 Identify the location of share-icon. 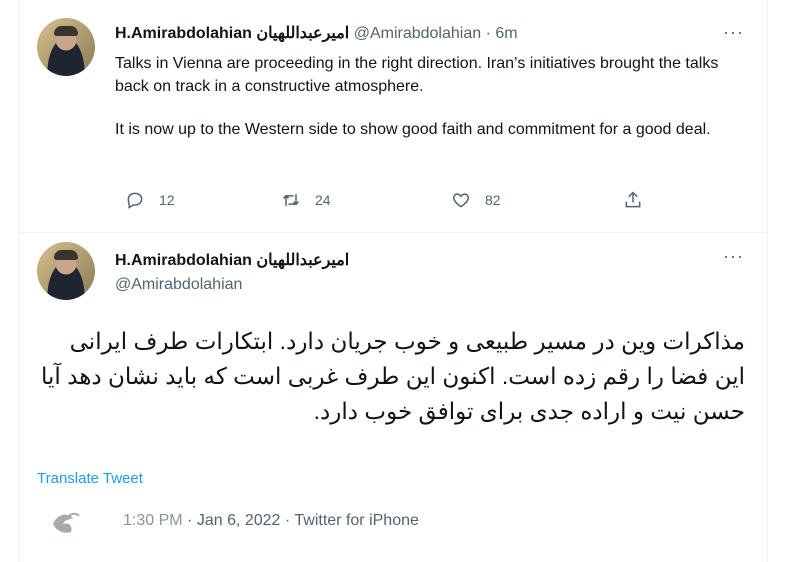
(633, 199).